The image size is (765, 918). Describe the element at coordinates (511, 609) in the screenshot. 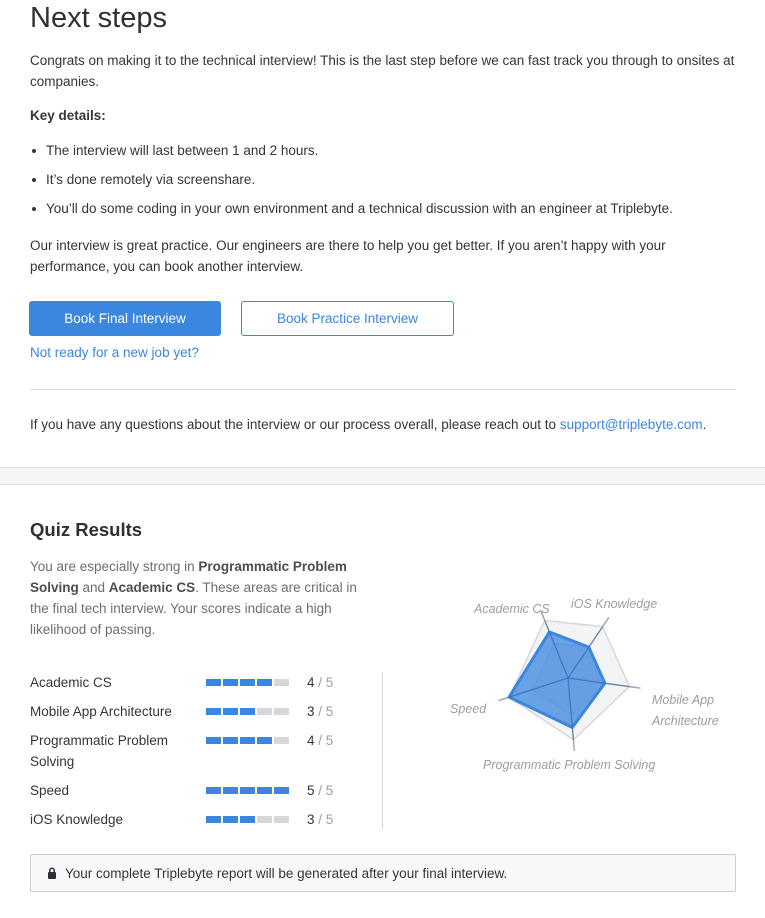

I see `radar-axis-label-academic-cs: Academic CS` at that location.